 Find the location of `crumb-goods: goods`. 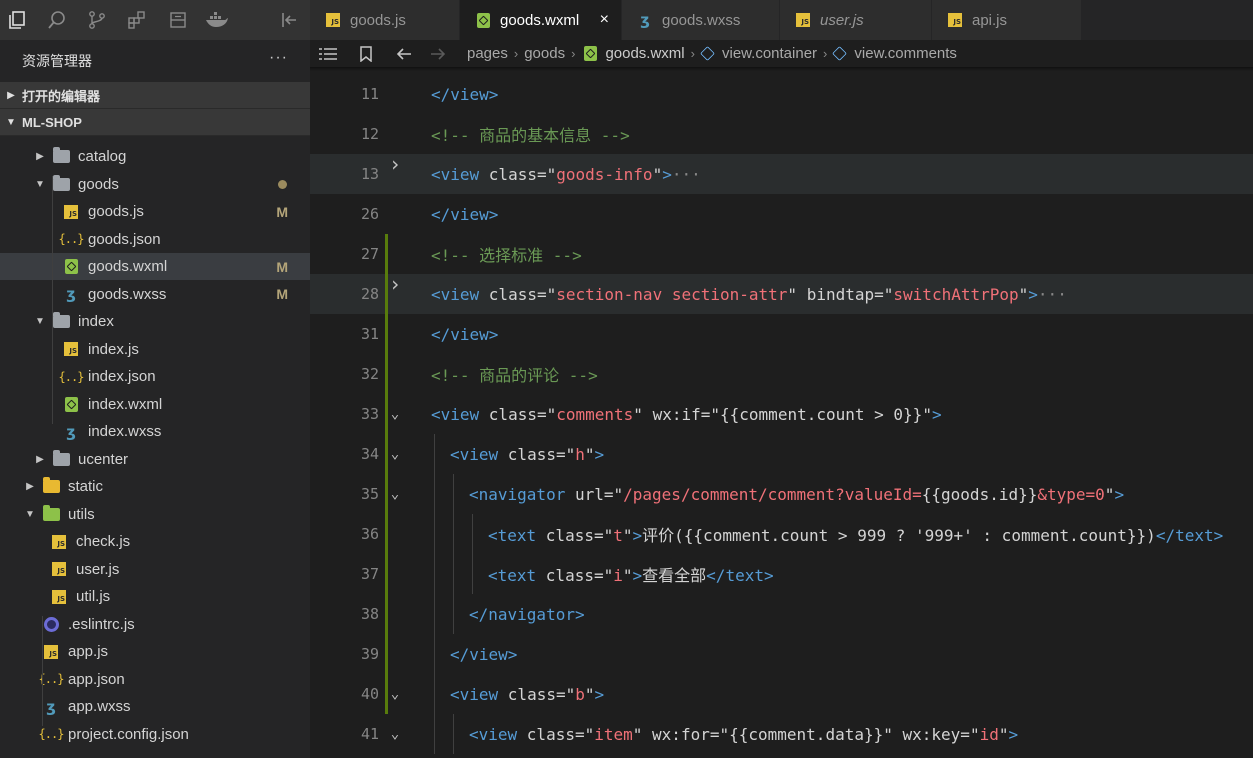

crumb-goods: goods is located at coordinates (544, 53).